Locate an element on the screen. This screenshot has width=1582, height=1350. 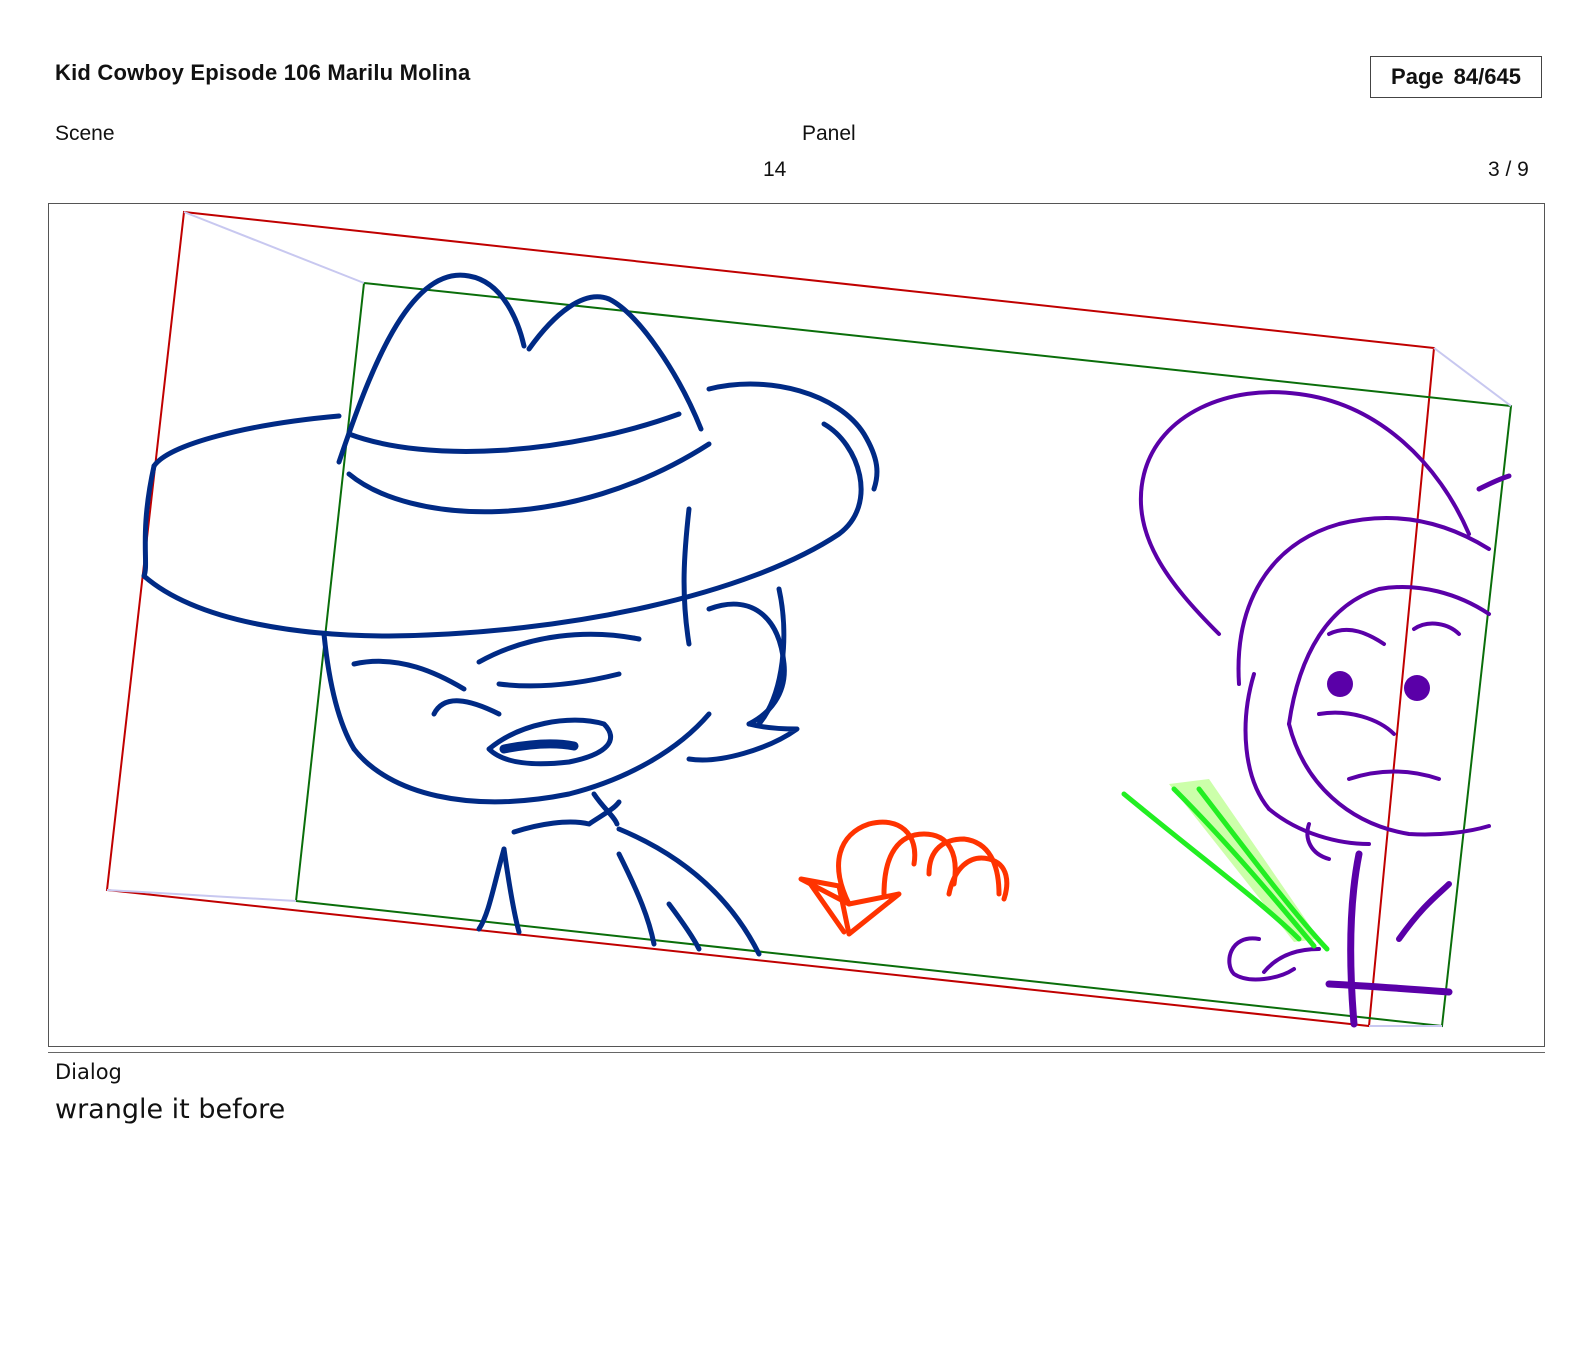
scene-label: Scene is located at coordinates (85, 133).